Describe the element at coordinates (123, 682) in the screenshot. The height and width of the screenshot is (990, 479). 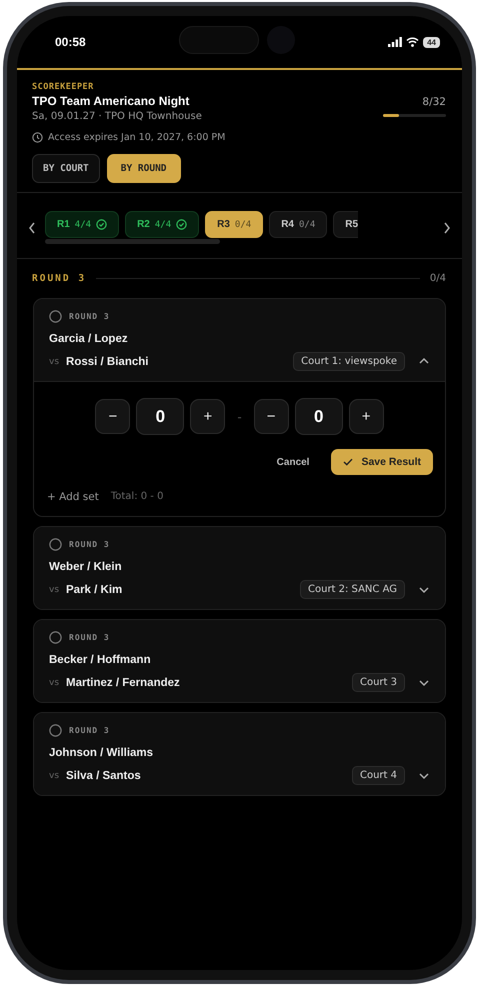
I see `team-name: Martinez / Fernandez` at that location.